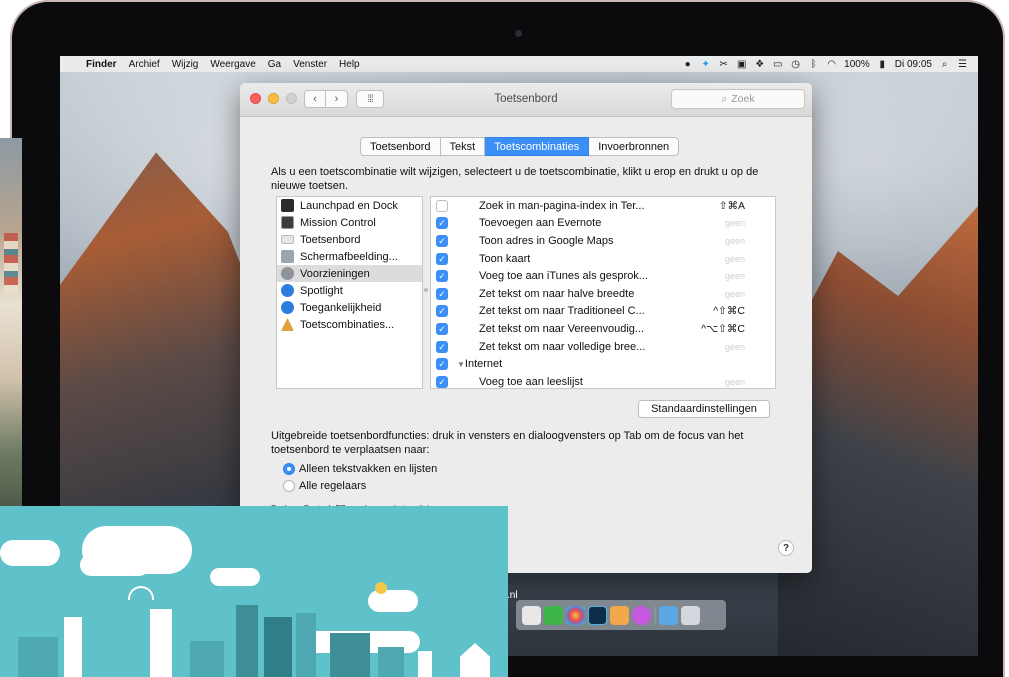  I want to click on dropbox-icon: ❖, so click(759, 64).